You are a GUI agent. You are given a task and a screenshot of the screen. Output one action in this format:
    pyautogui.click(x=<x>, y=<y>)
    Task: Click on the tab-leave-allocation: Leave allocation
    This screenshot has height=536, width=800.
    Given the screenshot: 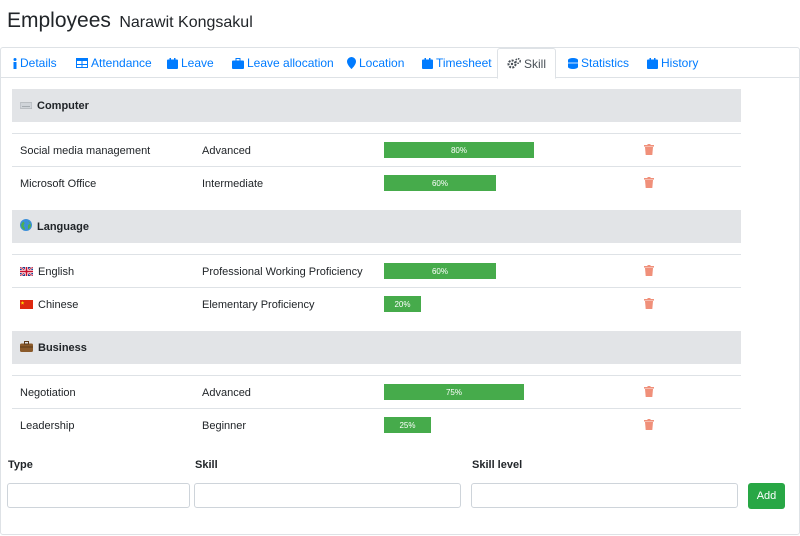 What is the action you would take?
    pyautogui.click(x=283, y=63)
    